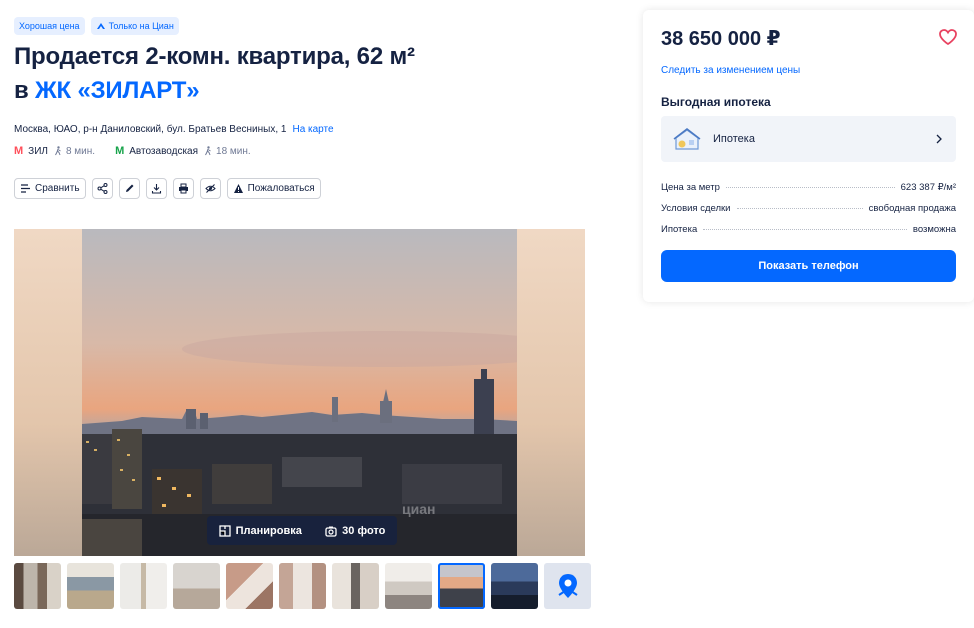  What do you see at coordinates (163, 151) in the screenshot?
I see `metro-station: Автозаводская` at bounding box center [163, 151].